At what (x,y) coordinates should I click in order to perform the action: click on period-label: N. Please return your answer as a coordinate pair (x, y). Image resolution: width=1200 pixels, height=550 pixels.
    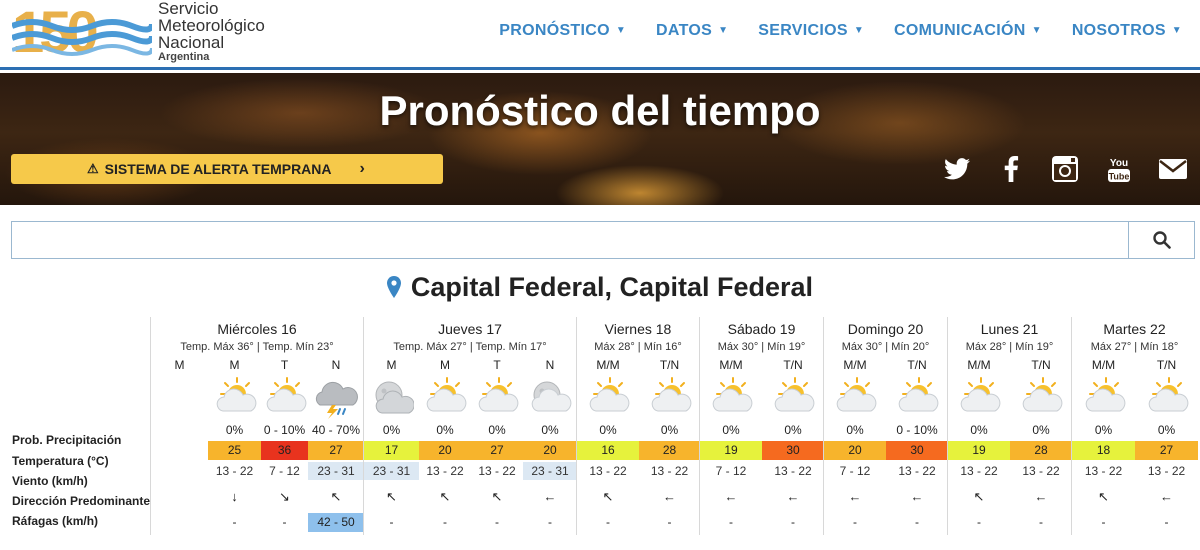
    Looking at the image, I should click on (336, 365).